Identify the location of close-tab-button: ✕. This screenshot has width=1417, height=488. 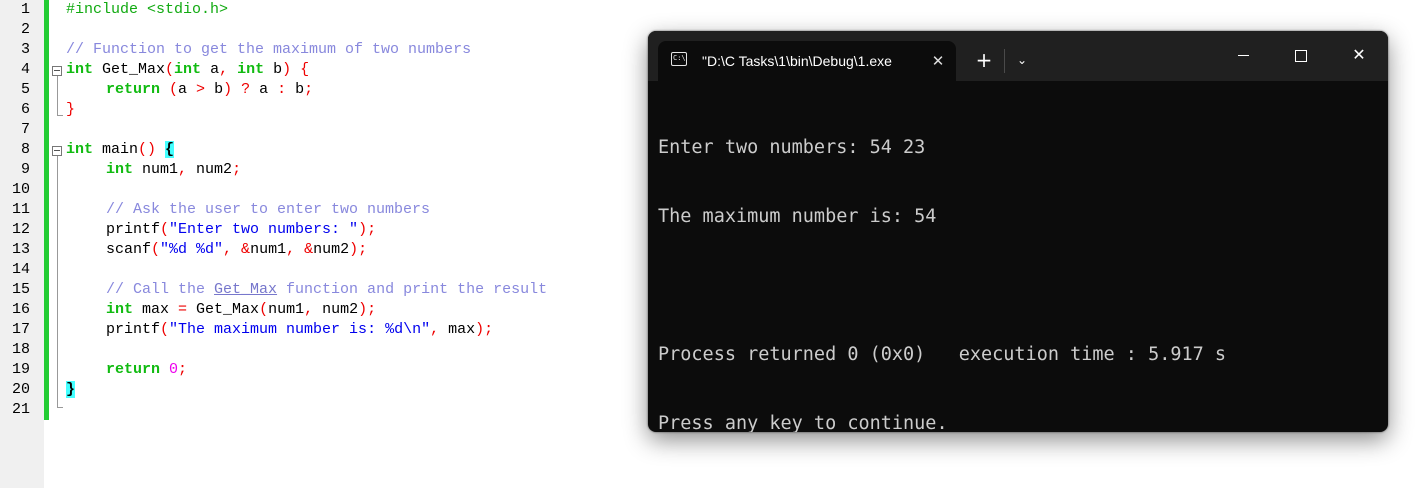
(938, 61).